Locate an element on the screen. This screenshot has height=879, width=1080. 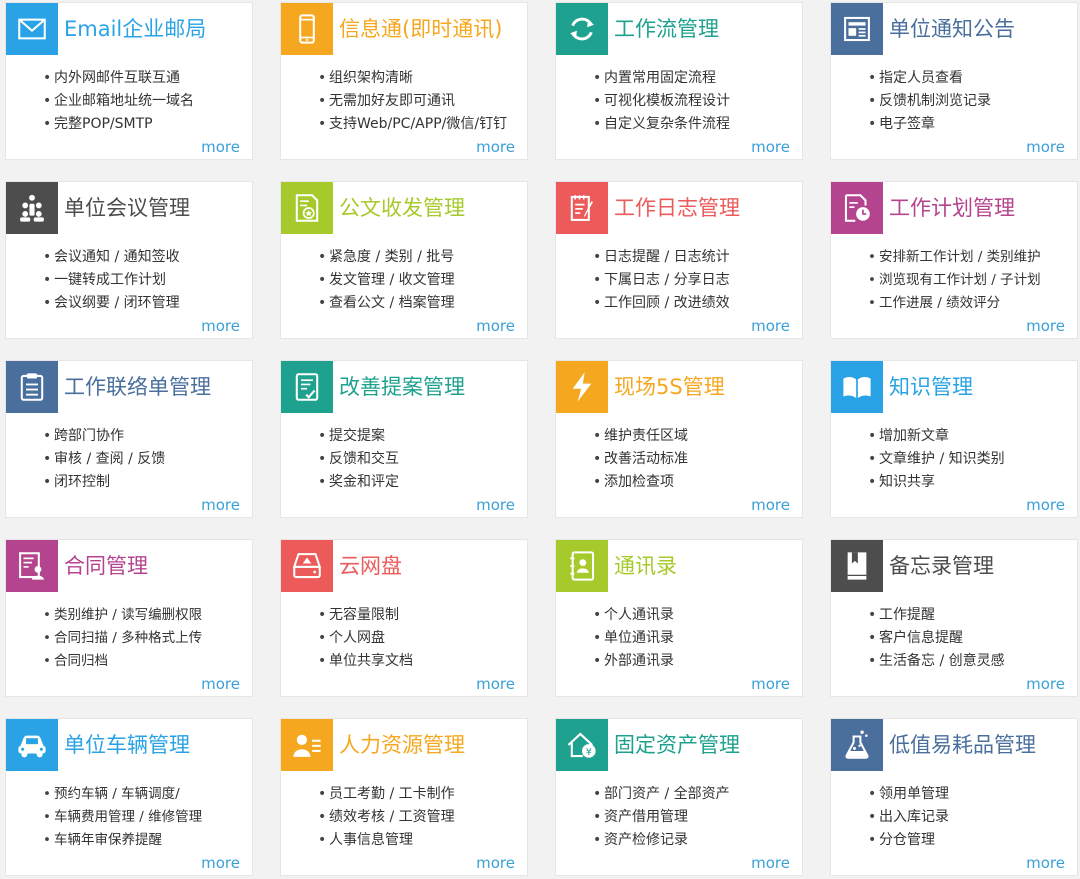
newspaper-icon is located at coordinates (857, 29).